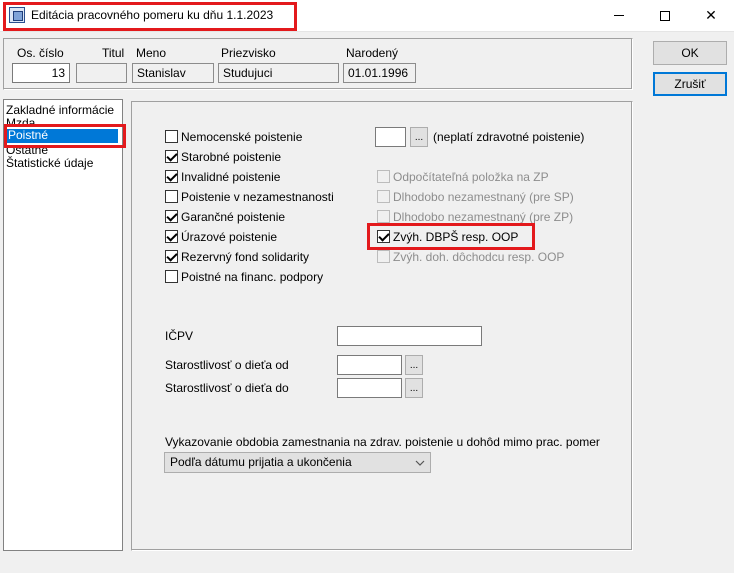  Describe the element at coordinates (383, 256) in the screenshot. I see `zvyh-dochodcu-checkbox` at that location.